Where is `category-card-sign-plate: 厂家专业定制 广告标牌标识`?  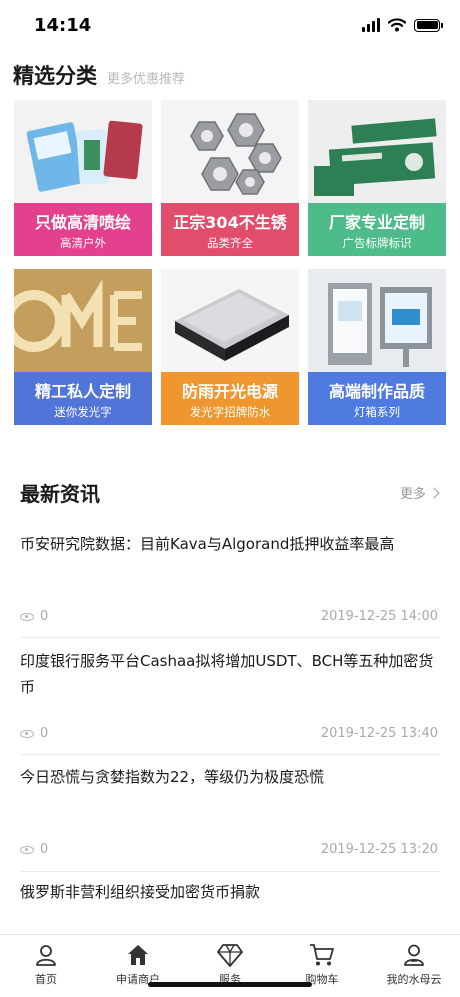 category-card-sign-plate: 厂家专业定制 广告标牌标识 is located at coordinates (377, 178).